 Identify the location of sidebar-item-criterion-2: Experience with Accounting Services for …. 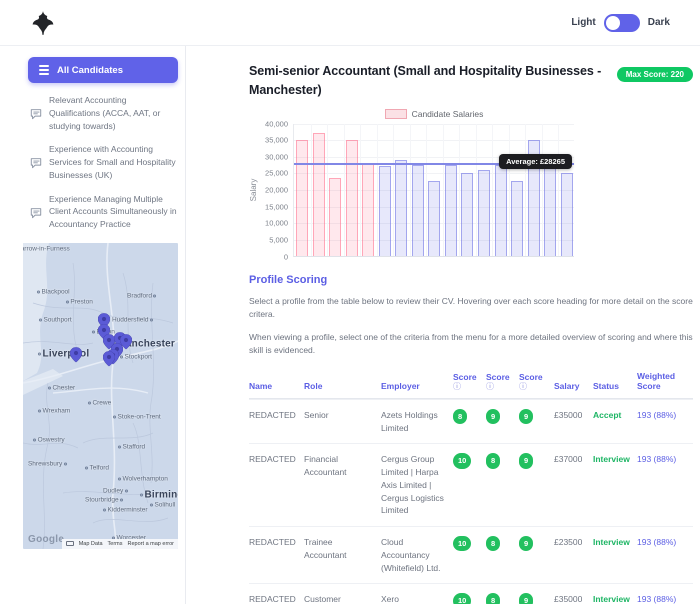
(103, 162).